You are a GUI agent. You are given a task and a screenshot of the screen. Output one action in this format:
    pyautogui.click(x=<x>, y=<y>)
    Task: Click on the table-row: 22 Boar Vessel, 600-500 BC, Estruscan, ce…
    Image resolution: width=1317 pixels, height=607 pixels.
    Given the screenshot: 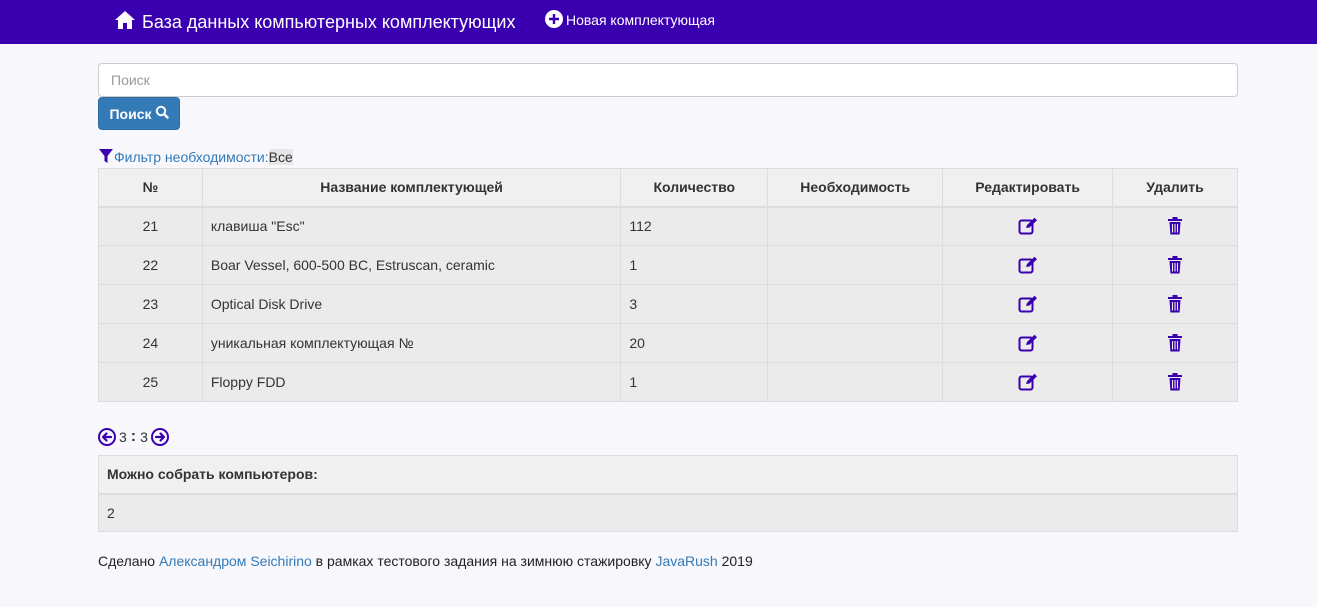 What is the action you would take?
    pyautogui.click(x=668, y=265)
    